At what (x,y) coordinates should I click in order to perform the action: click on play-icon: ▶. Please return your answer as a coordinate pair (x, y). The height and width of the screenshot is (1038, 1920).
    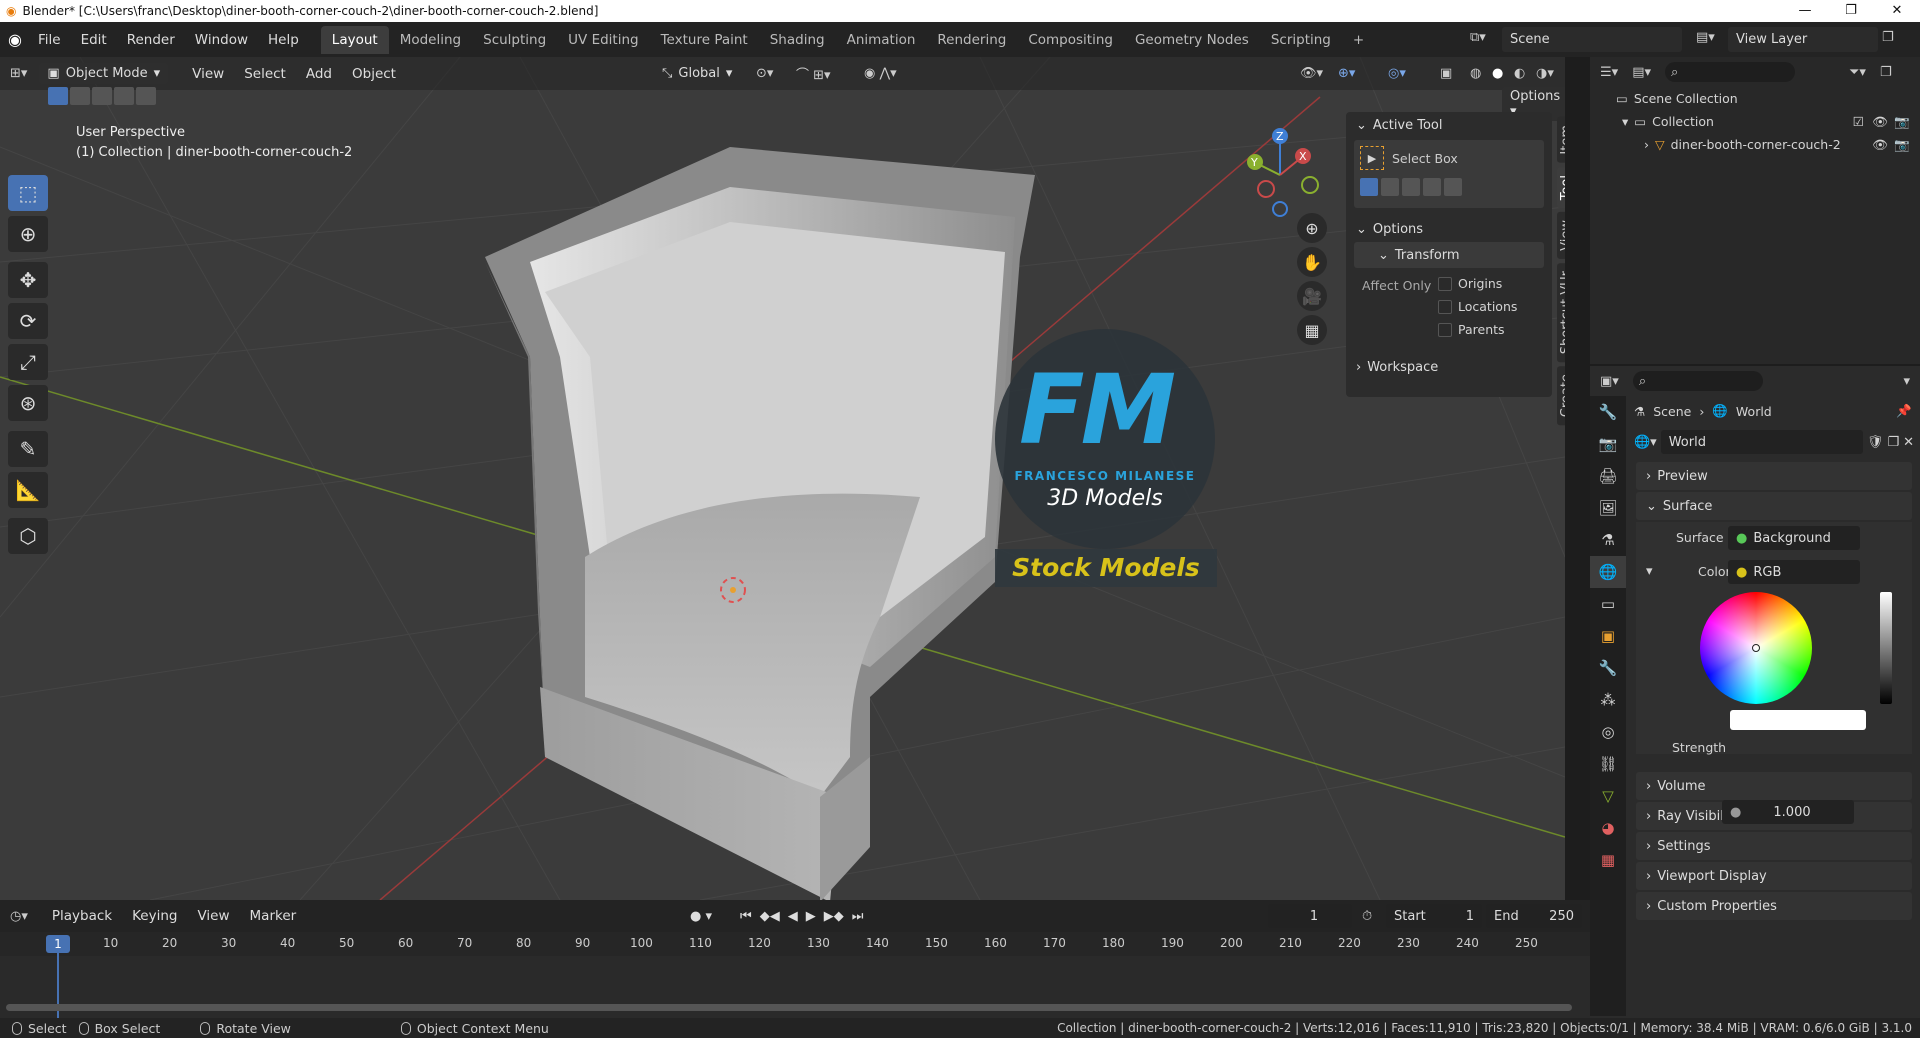
    Looking at the image, I should click on (811, 916).